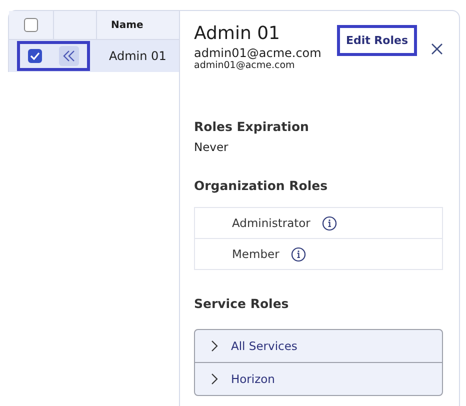  What do you see at coordinates (237, 33) in the screenshot?
I see `panel-title: Admin 01` at bounding box center [237, 33].